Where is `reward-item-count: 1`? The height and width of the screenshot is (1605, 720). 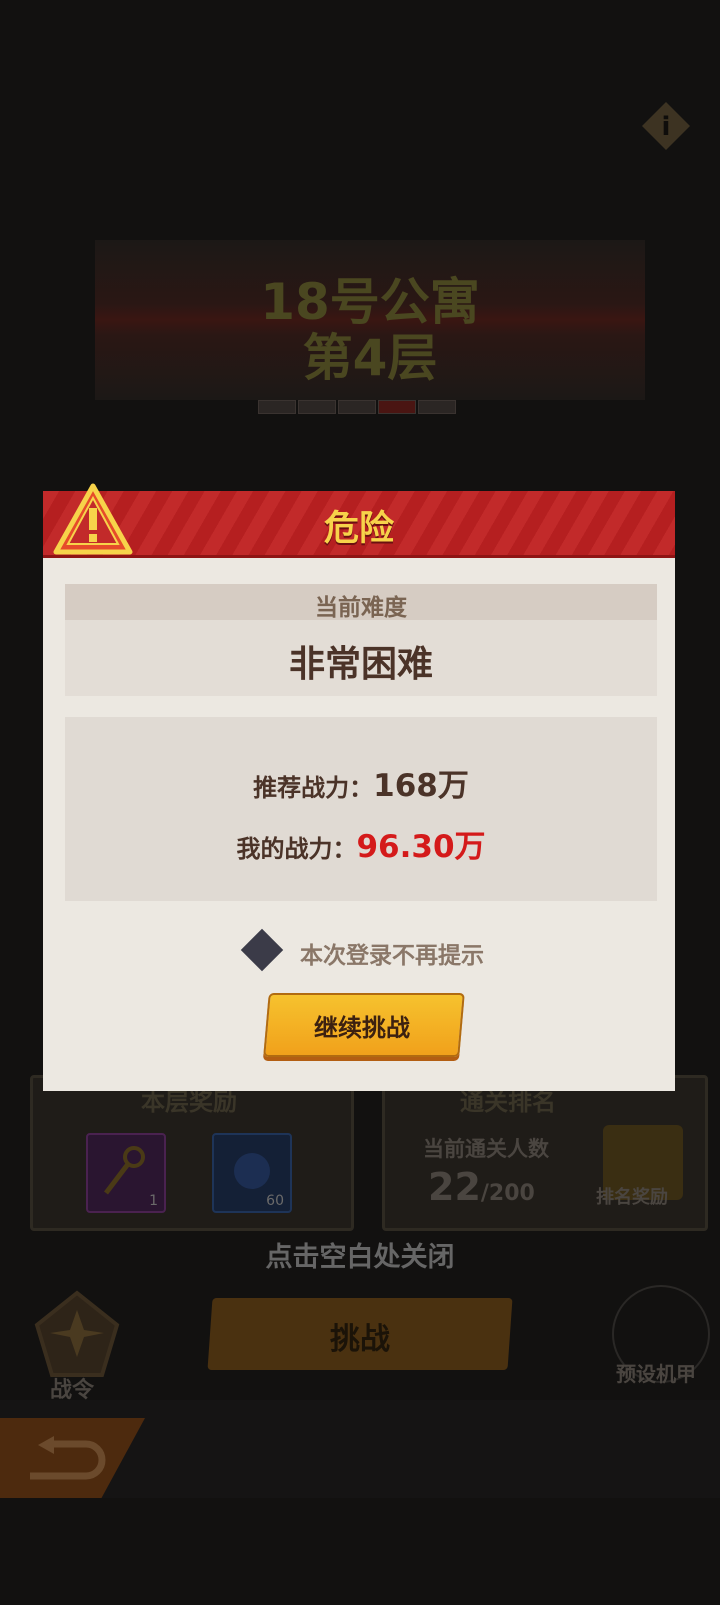
reward-item-count: 1 is located at coordinates (153, 1201).